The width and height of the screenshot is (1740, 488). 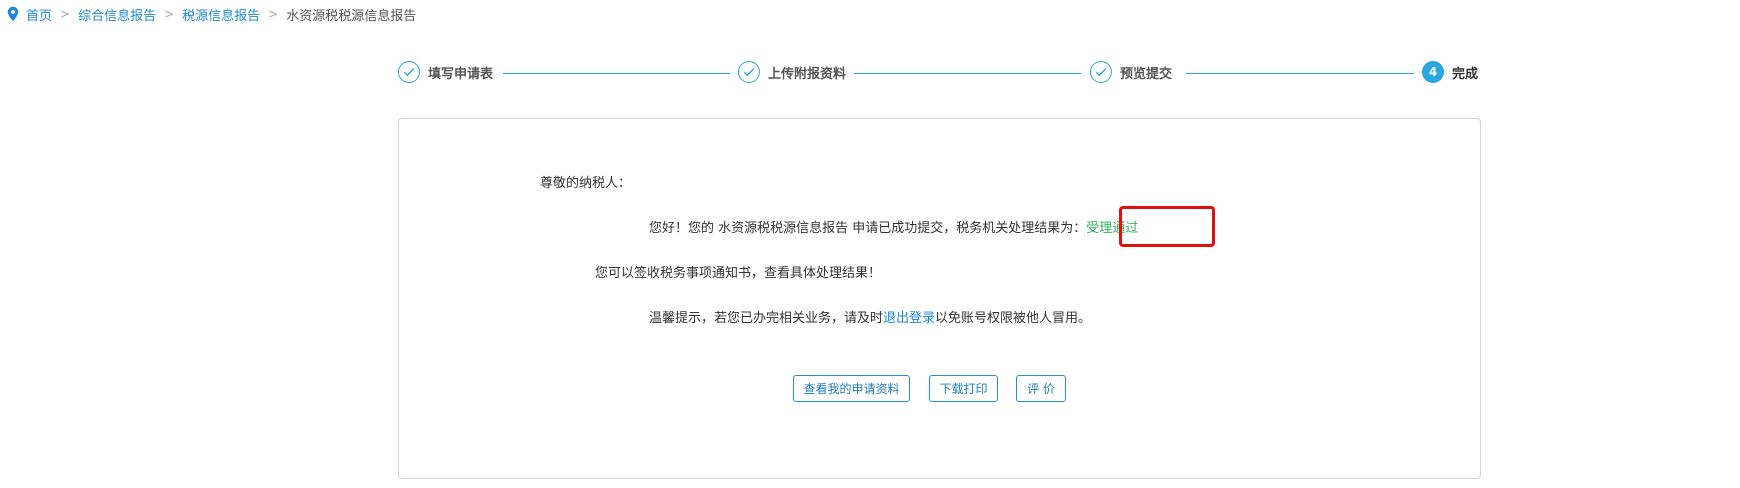 What do you see at coordinates (807, 74) in the screenshot?
I see `step-label: 上传附报资料` at bounding box center [807, 74].